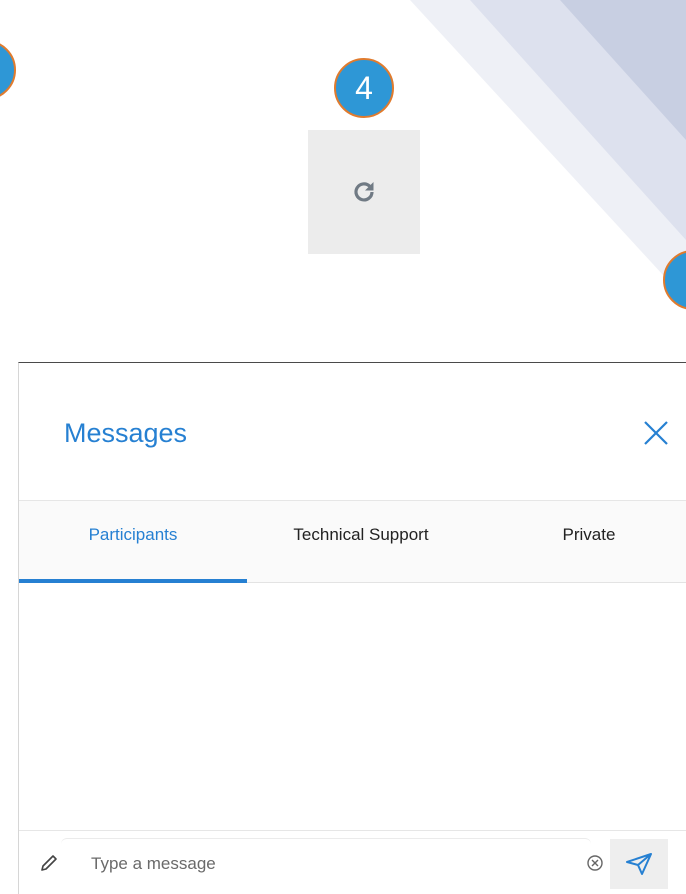 This screenshot has height=894, width=686. What do you see at coordinates (361, 541) in the screenshot?
I see `tab-technical-support: Technical Support` at bounding box center [361, 541].